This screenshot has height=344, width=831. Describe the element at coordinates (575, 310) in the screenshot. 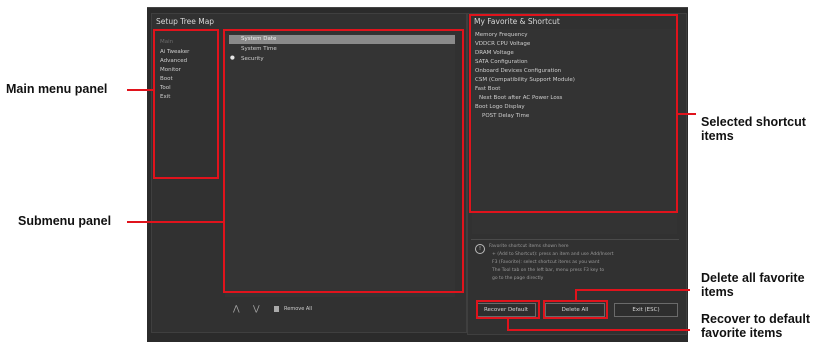

I see `delete-all-button: Delete All` at that location.